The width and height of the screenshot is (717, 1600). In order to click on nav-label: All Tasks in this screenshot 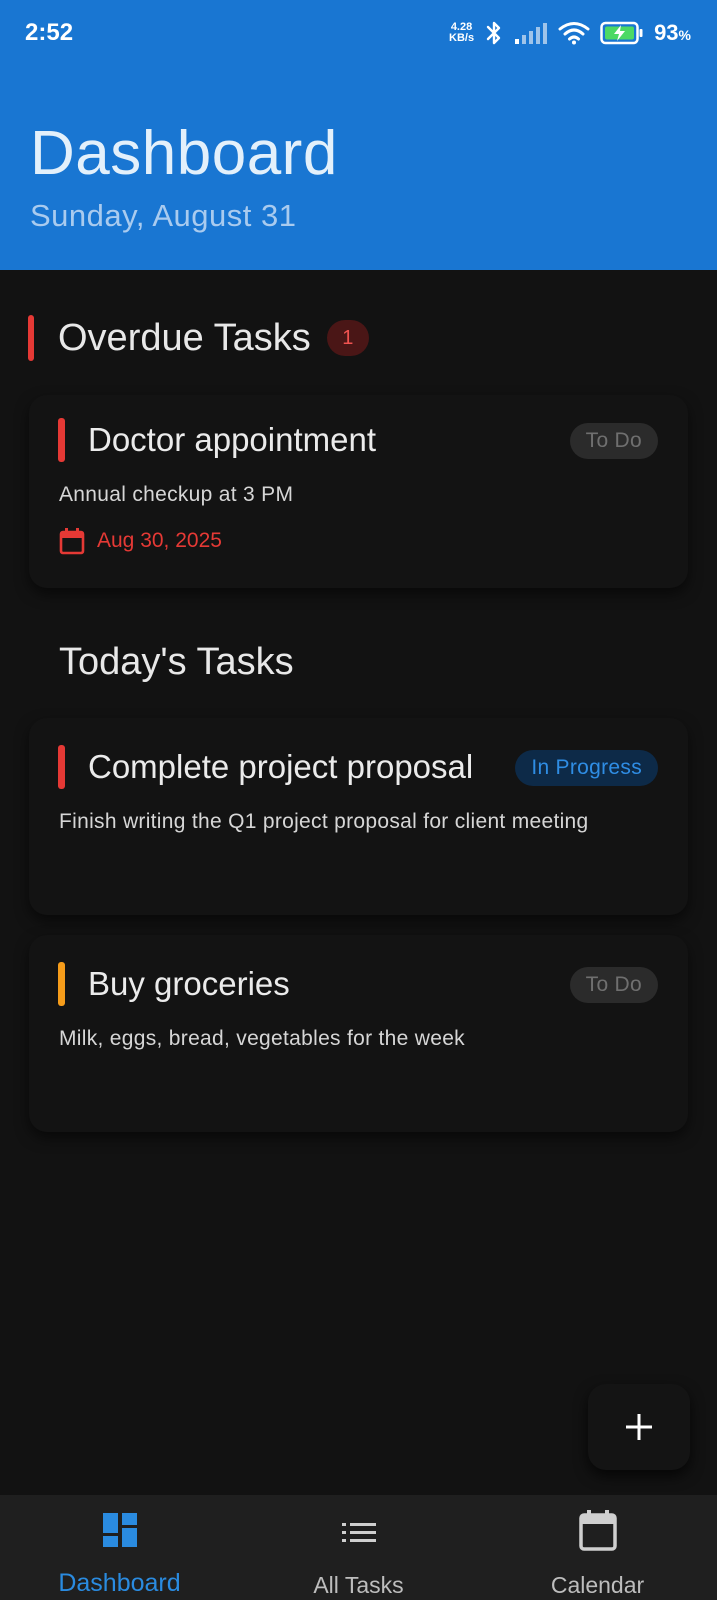, I will do `click(358, 1585)`.